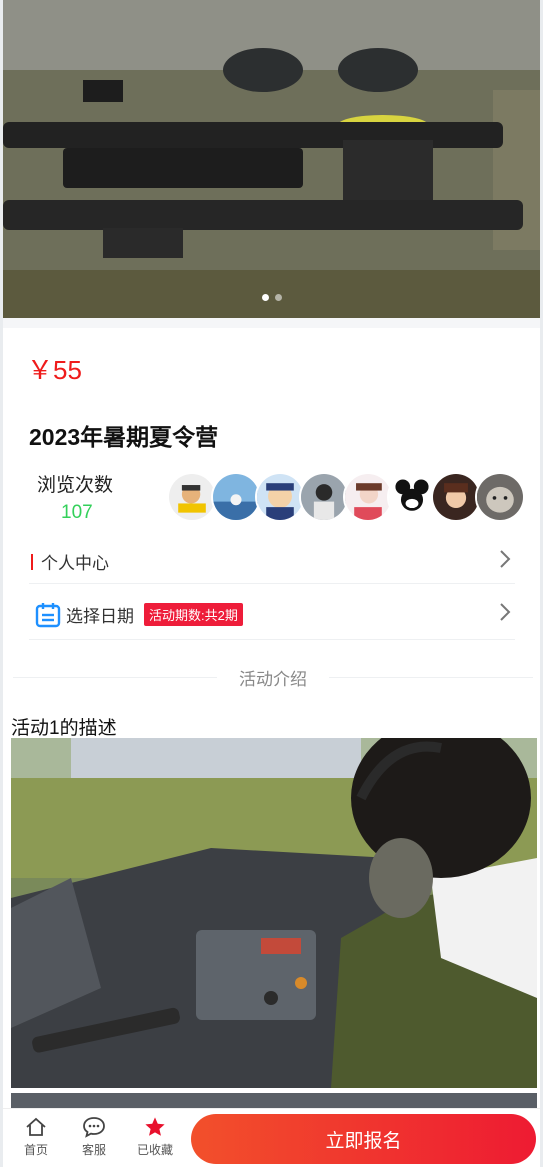 The width and height of the screenshot is (543, 1167). What do you see at coordinates (124, 437) in the screenshot?
I see `page-title: 2023年暑期夏令营` at bounding box center [124, 437].